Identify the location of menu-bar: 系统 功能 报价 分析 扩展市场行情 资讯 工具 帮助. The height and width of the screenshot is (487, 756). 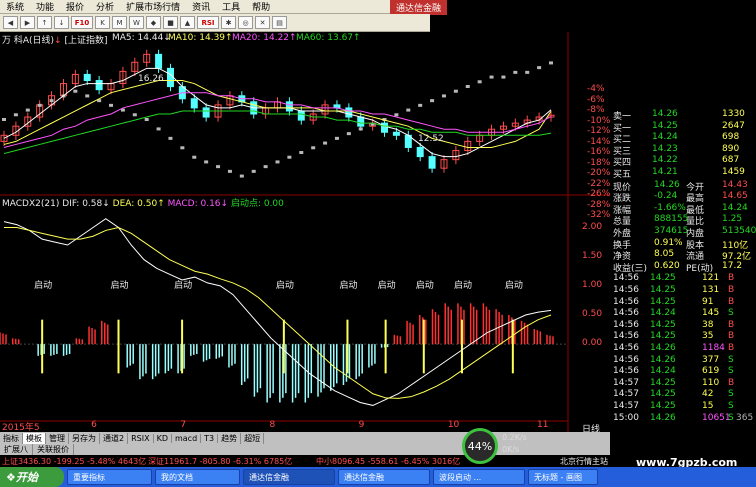
(215, 7).